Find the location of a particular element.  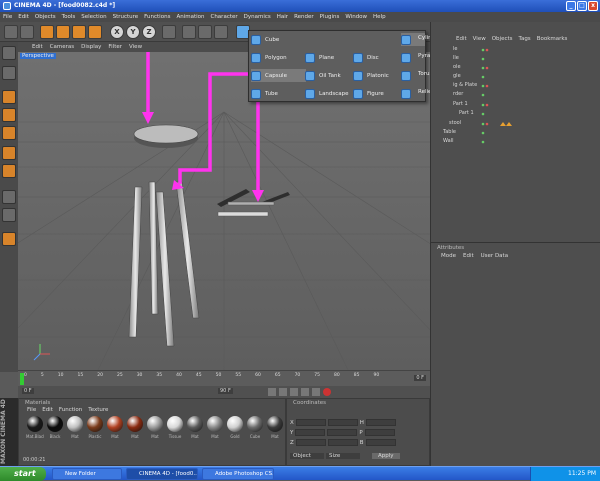

size-z-field is located at coordinates (342, 442).